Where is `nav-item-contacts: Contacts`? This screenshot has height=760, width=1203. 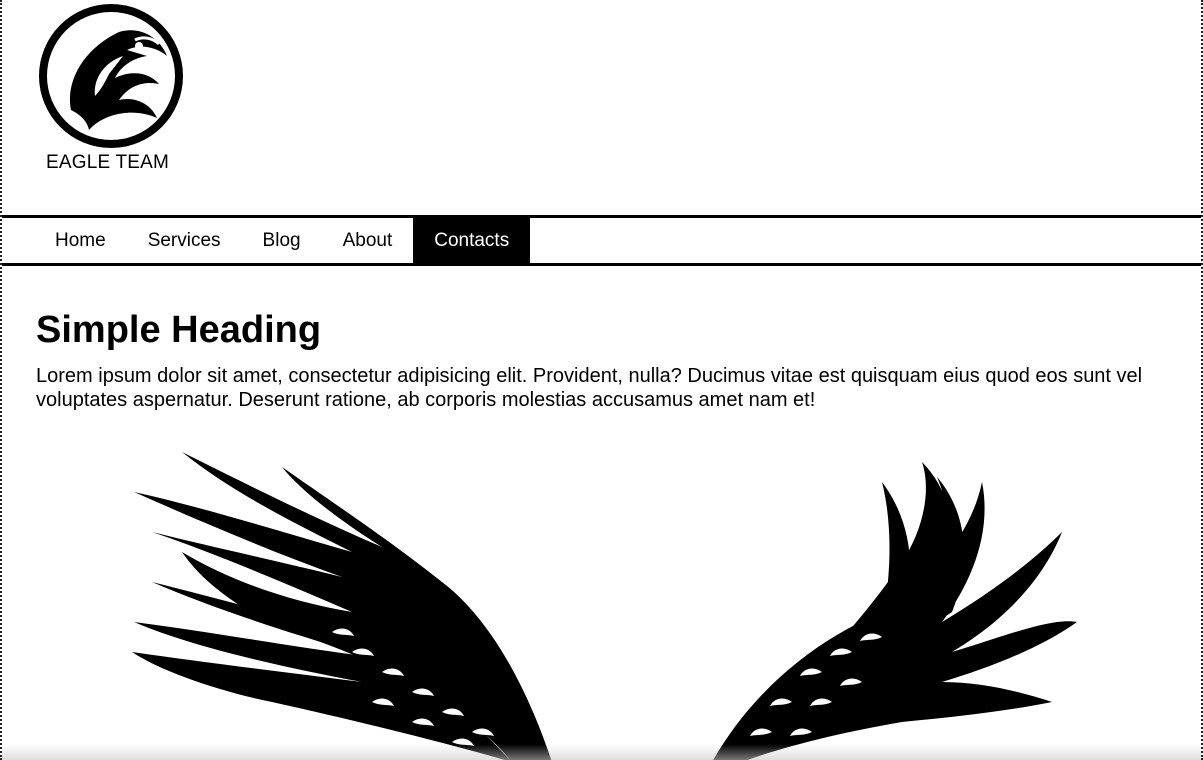
nav-item-contacts: Contacts is located at coordinates (472, 240).